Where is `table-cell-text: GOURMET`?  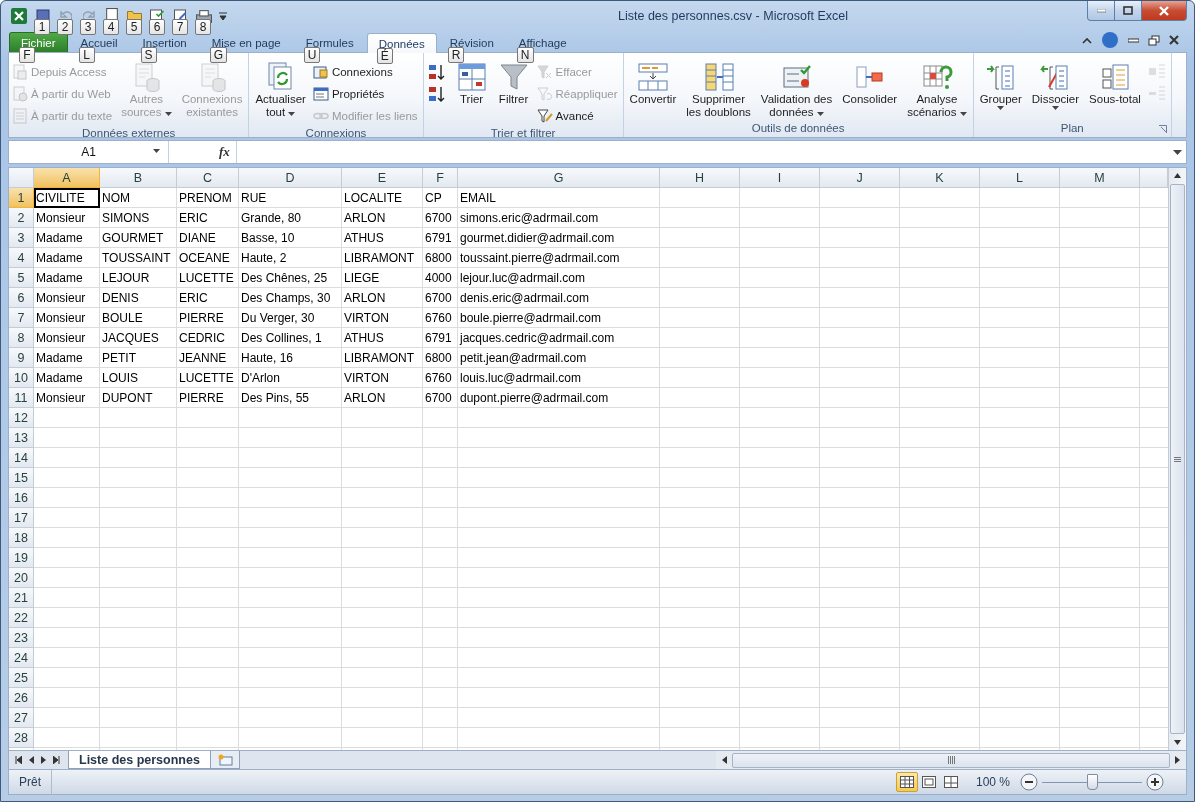 table-cell-text: GOURMET is located at coordinates (133, 238).